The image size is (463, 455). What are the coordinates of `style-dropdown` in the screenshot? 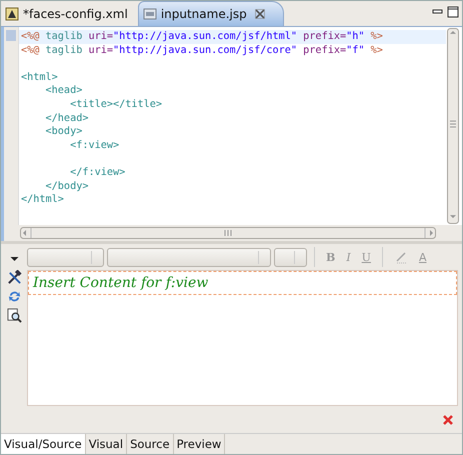 It's located at (65, 257).